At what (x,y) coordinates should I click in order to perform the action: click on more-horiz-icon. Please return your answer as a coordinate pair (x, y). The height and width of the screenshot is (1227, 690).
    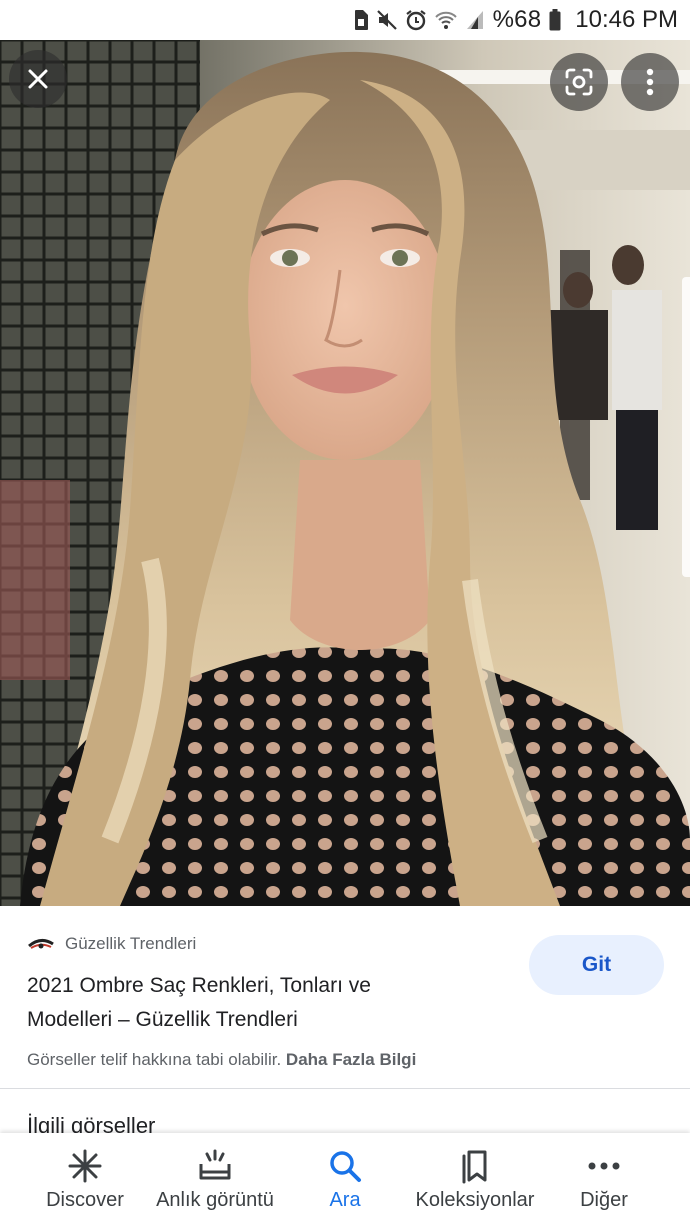
    Looking at the image, I should click on (604, 1166).